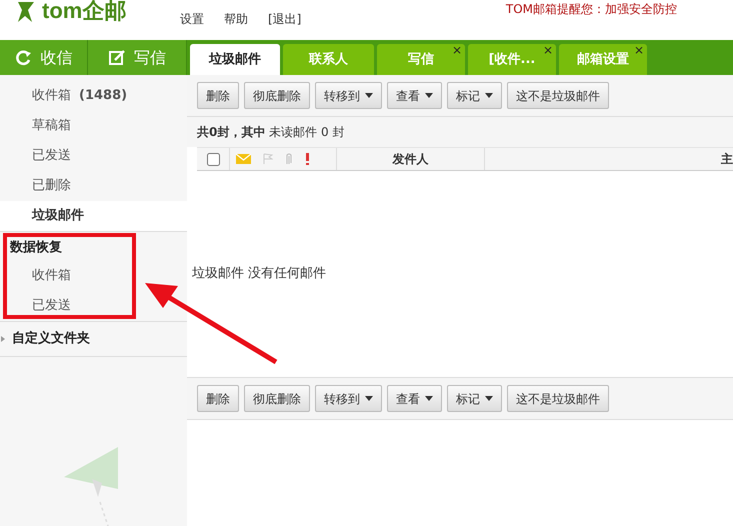 This screenshot has height=526, width=733. Describe the element at coordinates (93, 126) in the screenshot. I see `folder-item: 草稿箱` at that location.